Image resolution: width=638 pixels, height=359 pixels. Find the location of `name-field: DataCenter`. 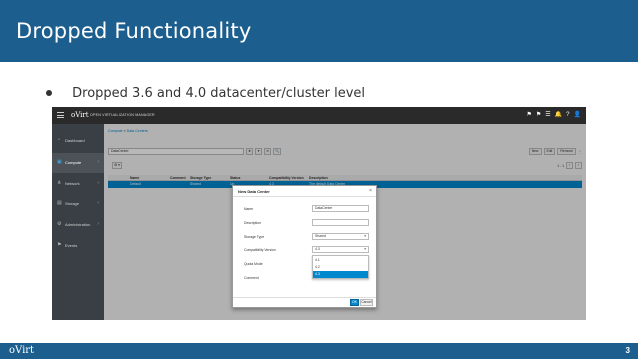

name-field: DataCenter is located at coordinates (340, 208).